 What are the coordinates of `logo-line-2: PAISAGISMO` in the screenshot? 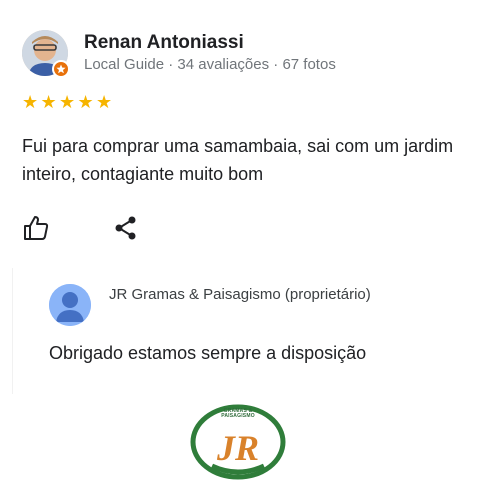 It's located at (238, 416).